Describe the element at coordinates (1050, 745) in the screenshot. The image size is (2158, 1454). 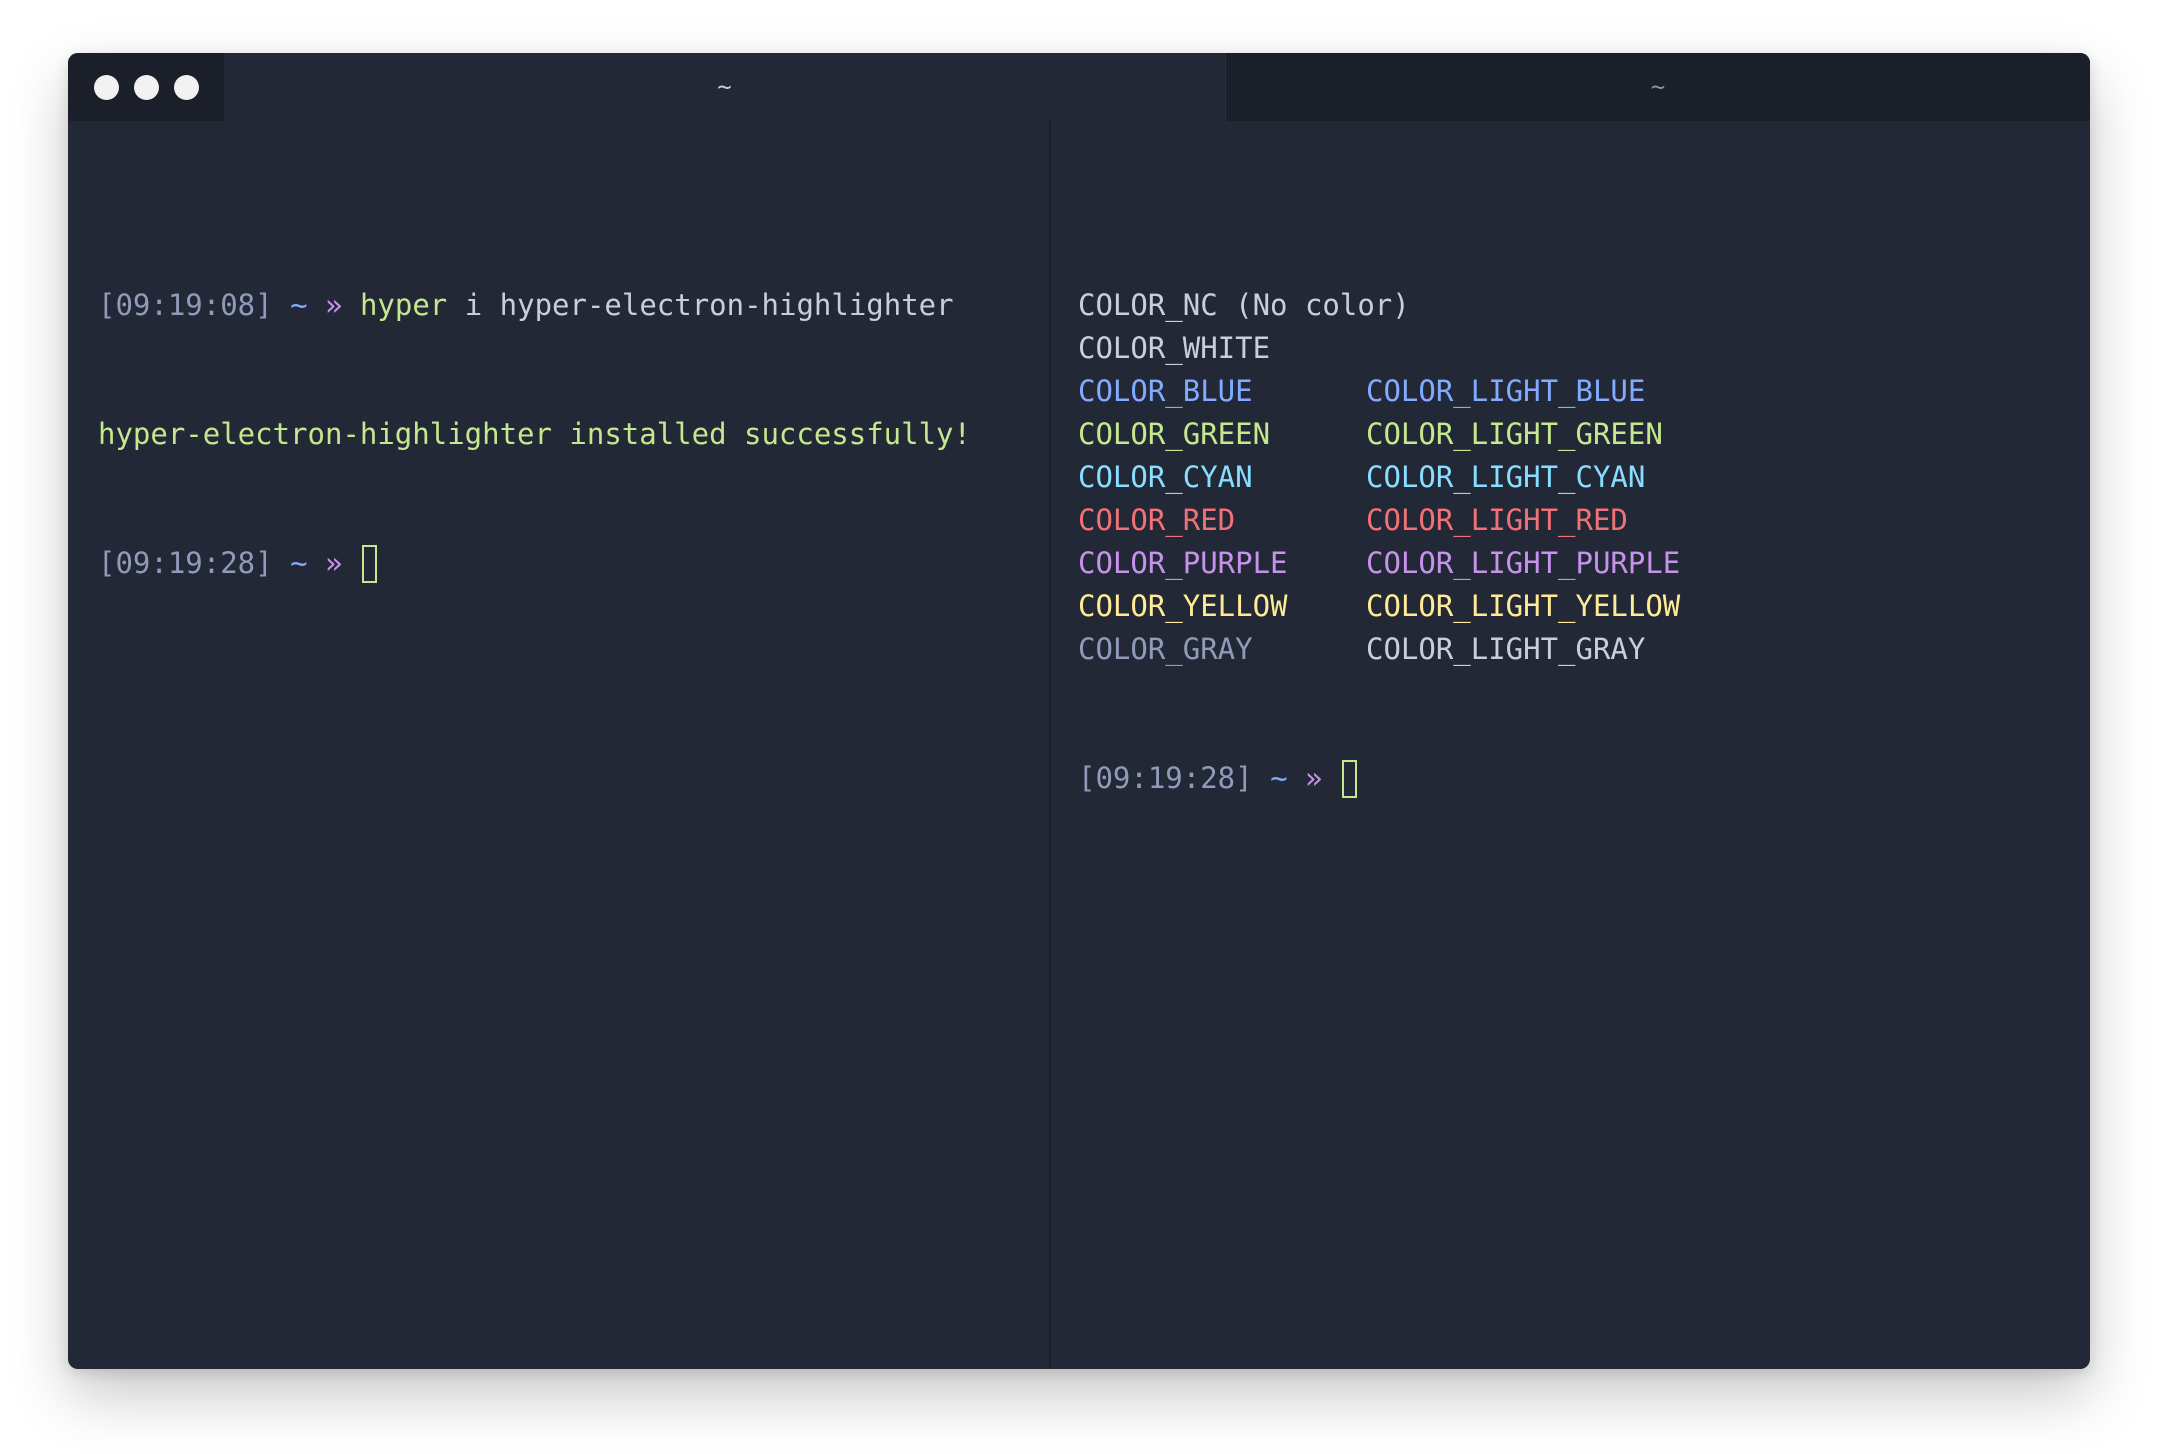
I see `pane-divider` at that location.